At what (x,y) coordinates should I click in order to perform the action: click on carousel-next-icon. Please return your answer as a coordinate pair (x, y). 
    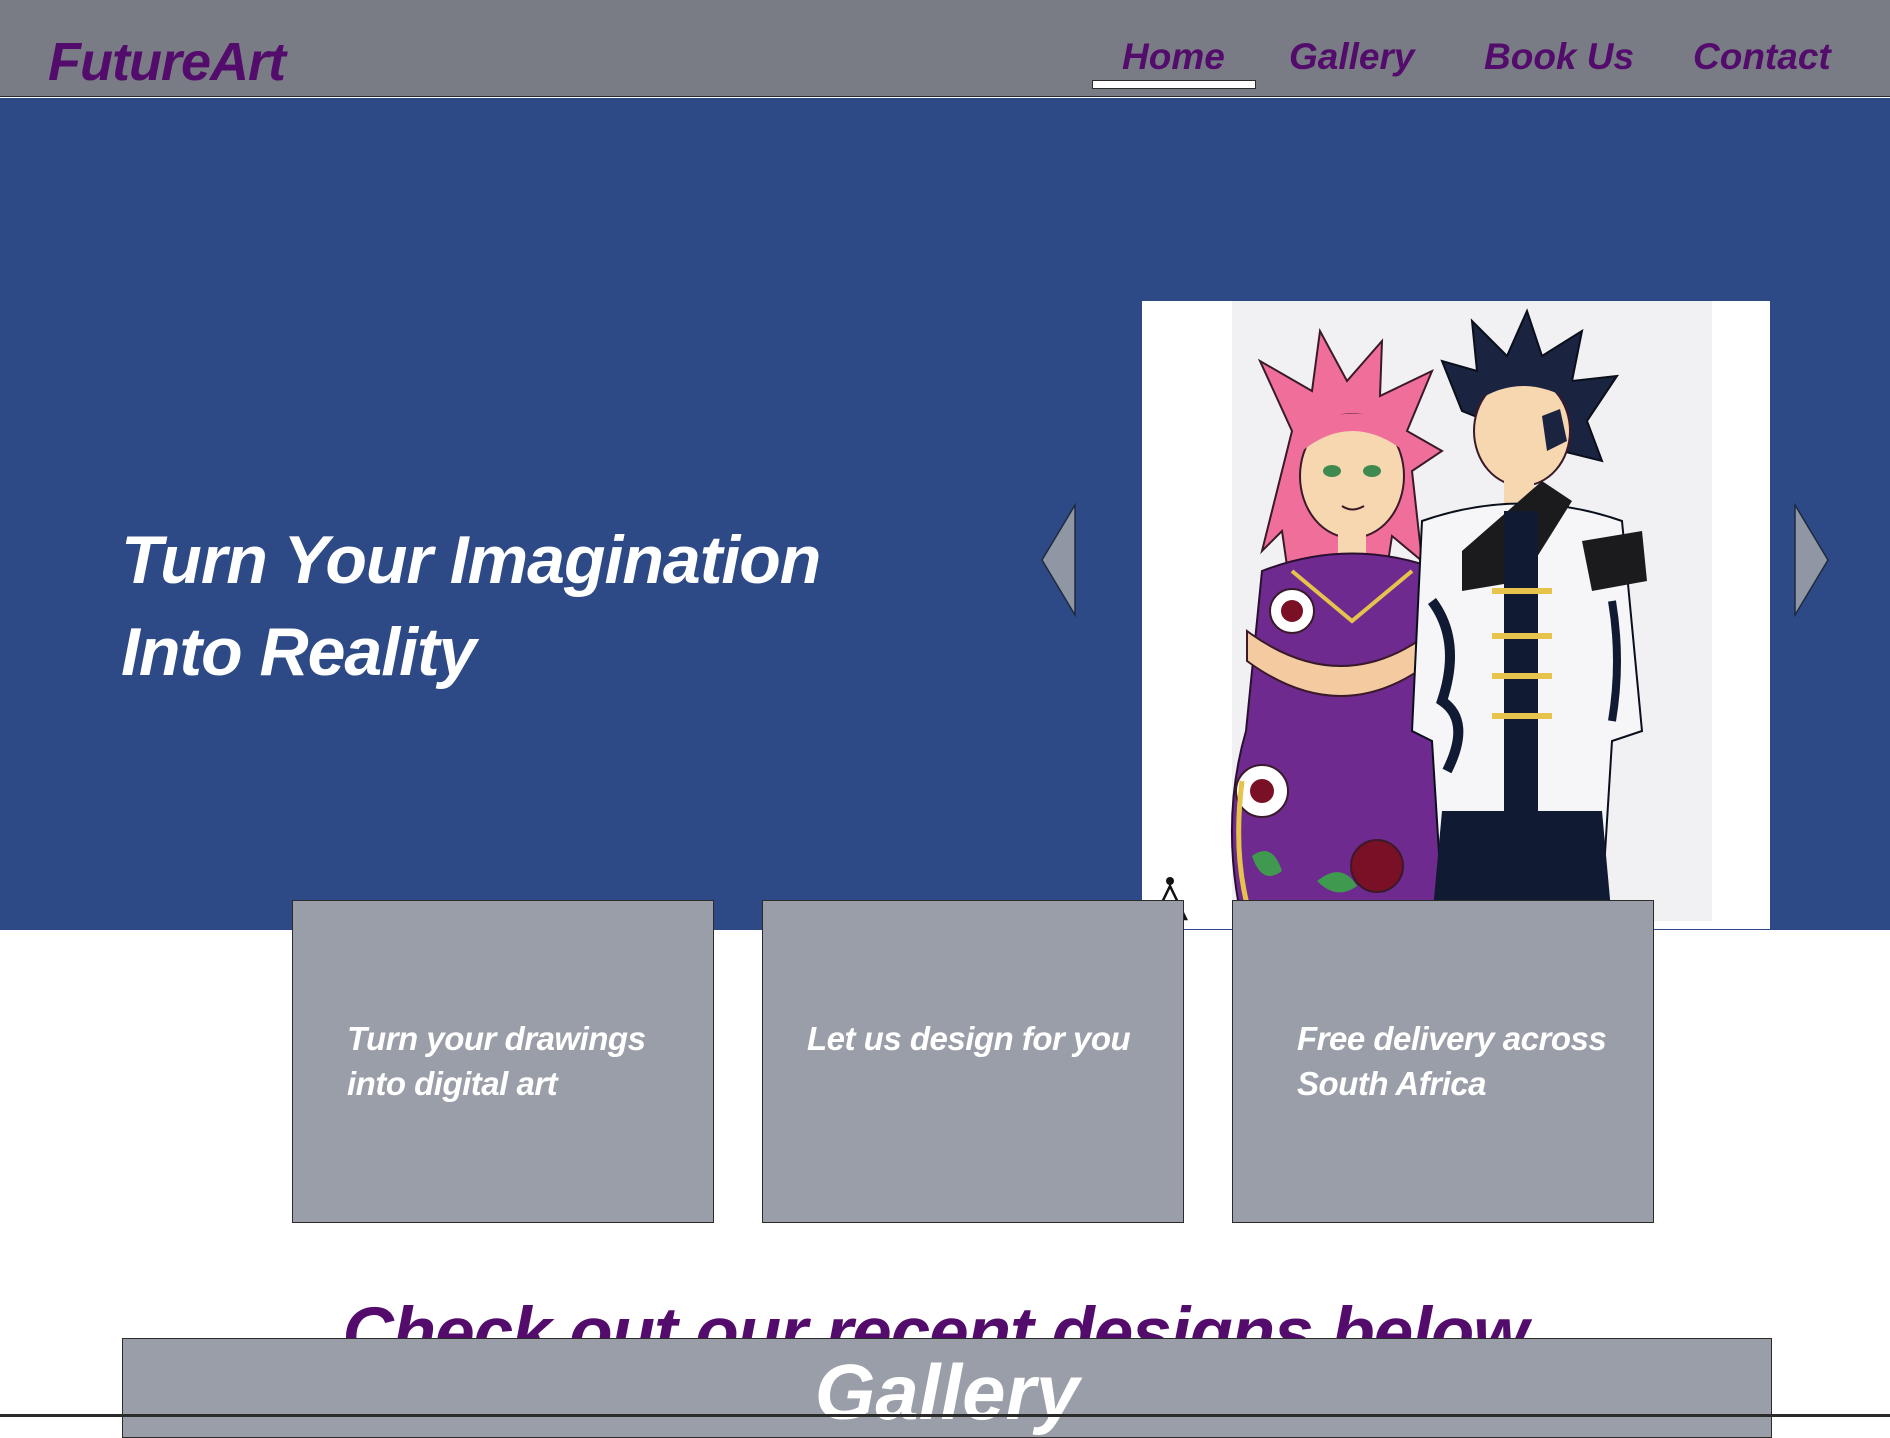
    Looking at the image, I should click on (1812, 560).